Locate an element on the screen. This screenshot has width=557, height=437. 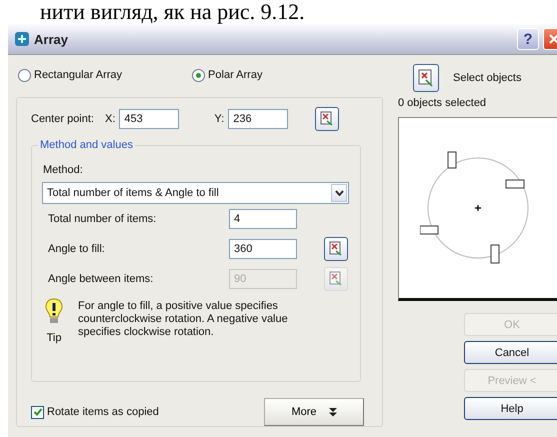
select-objects-button is located at coordinates (426, 78).